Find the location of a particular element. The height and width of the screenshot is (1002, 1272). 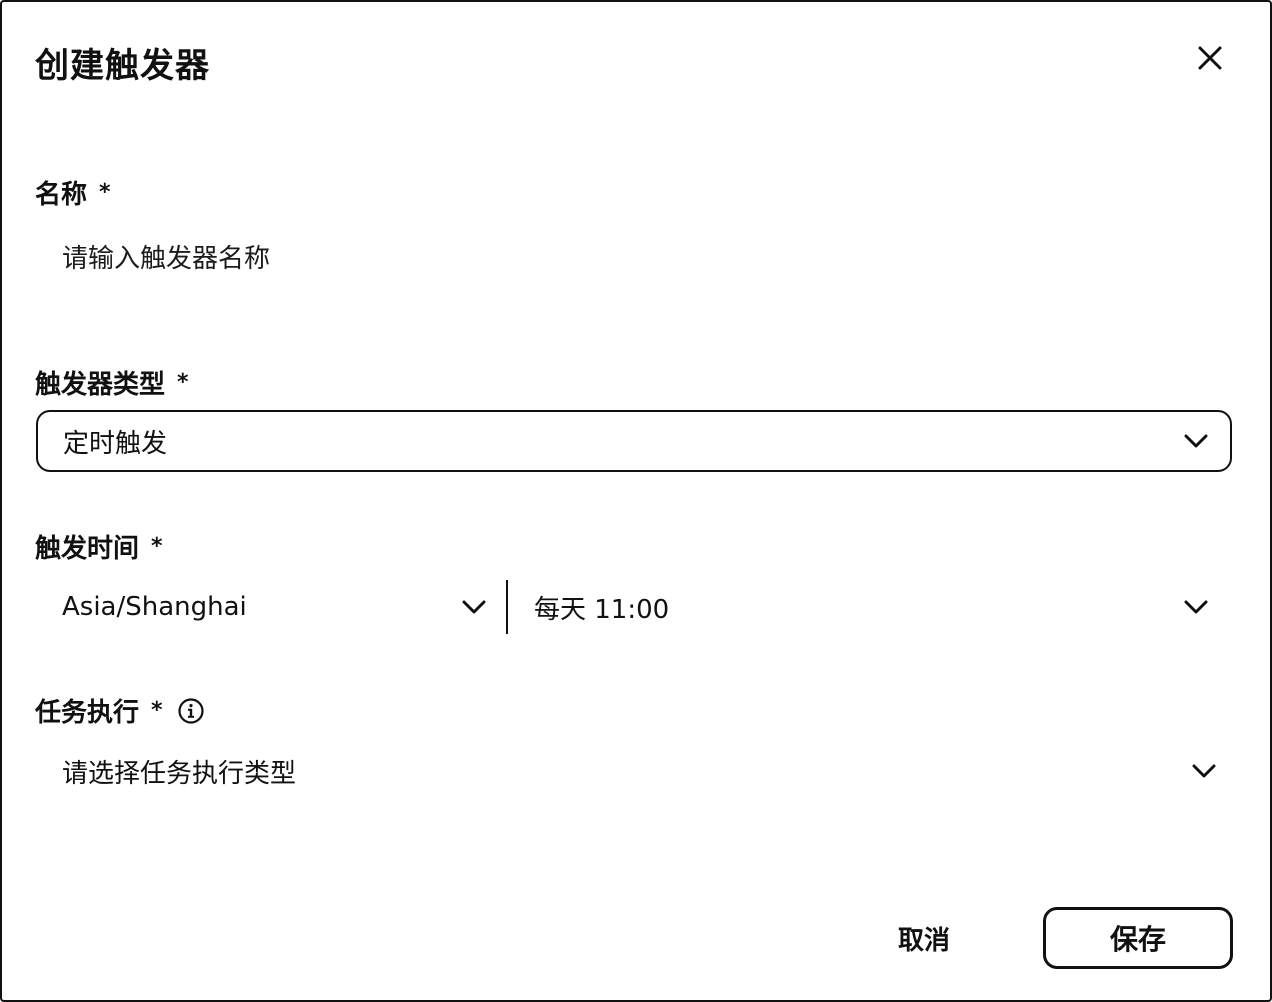

task-execution-label: 任务执行 * is located at coordinates (120, 710).